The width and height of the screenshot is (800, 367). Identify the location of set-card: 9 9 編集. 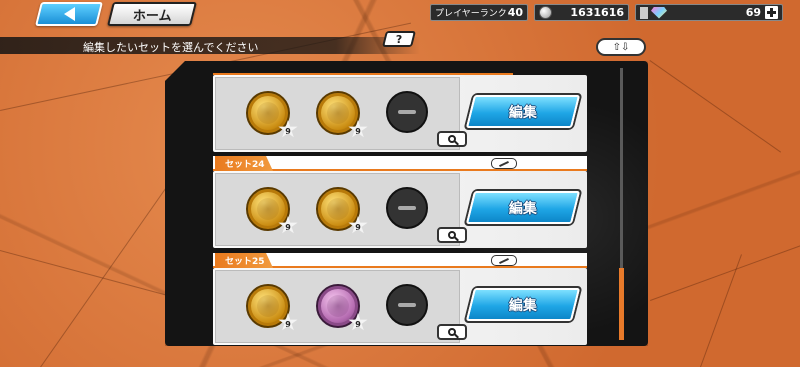
(400, 112).